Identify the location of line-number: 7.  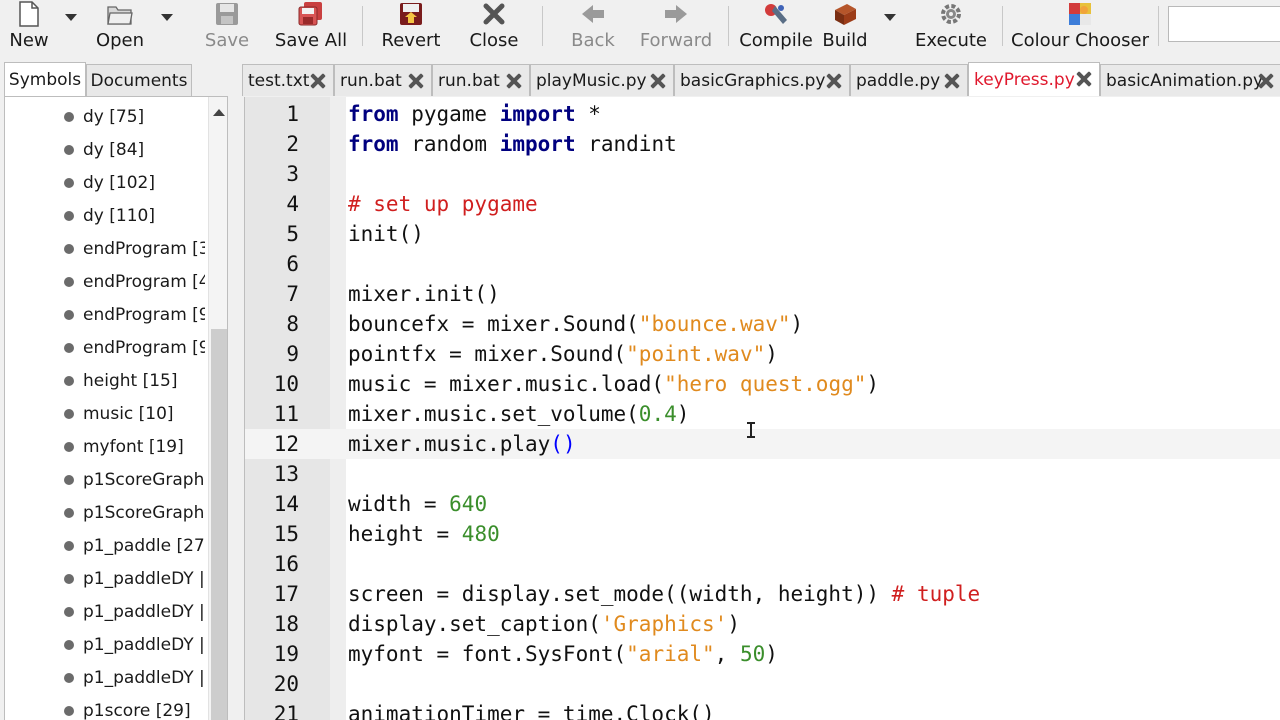
(292, 294).